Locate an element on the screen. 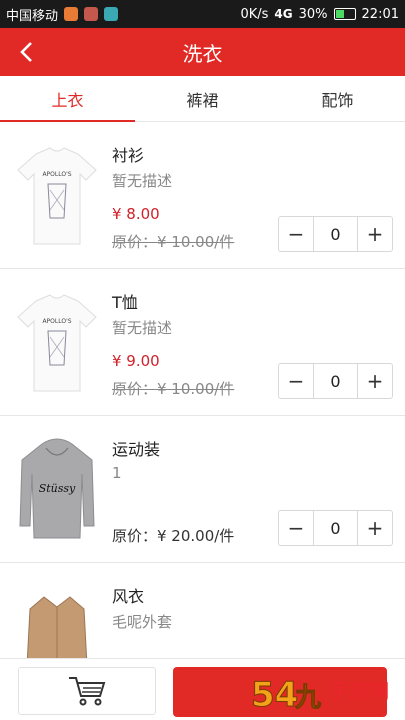 The width and height of the screenshot is (405, 720). page-title: 洗衣 is located at coordinates (202, 53).